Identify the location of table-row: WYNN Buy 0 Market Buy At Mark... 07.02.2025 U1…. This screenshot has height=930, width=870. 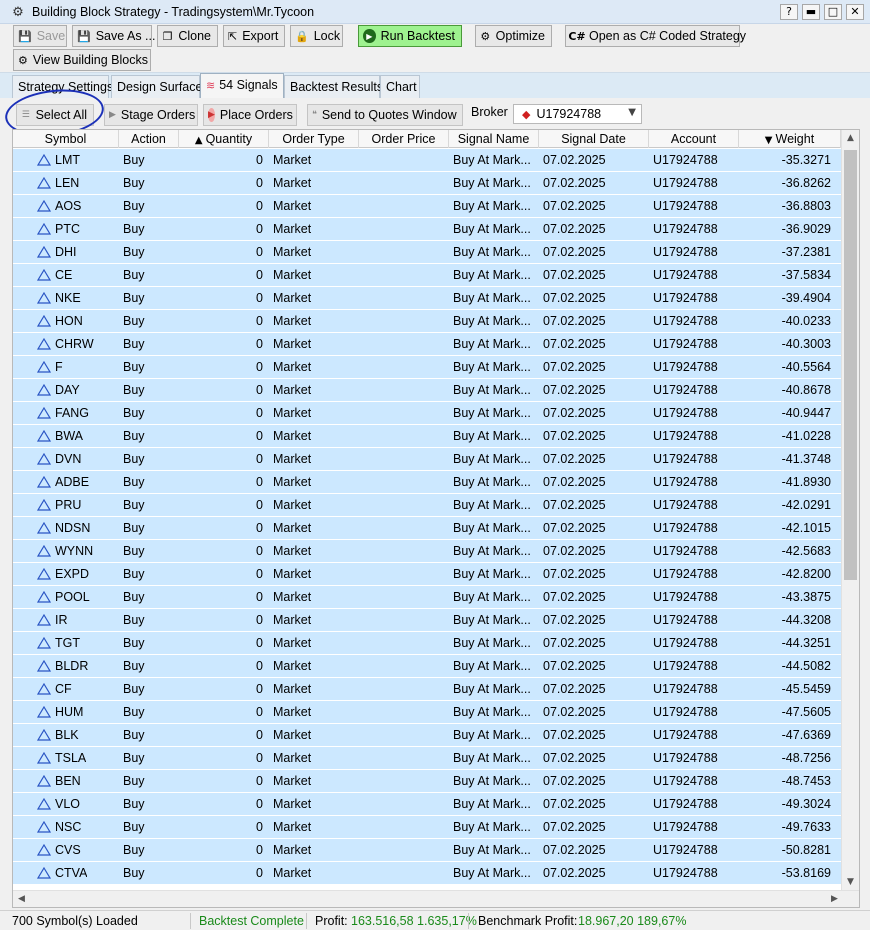
(427, 551).